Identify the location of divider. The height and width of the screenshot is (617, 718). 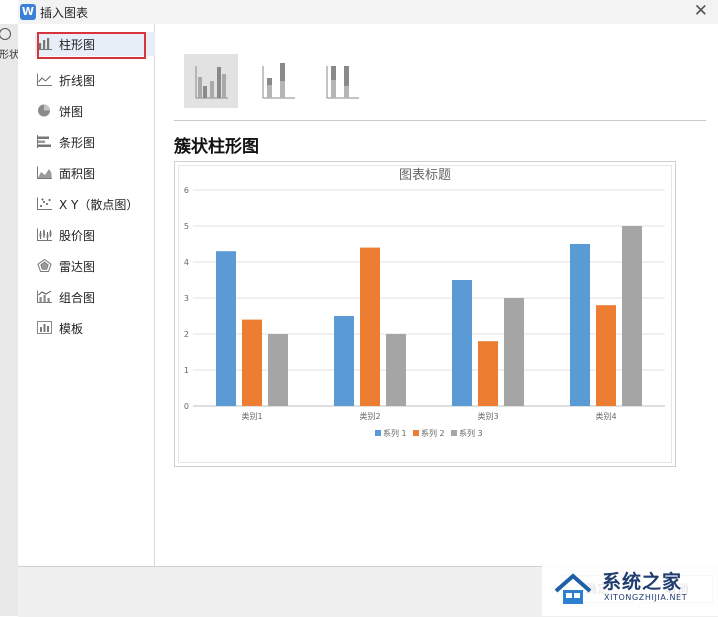
(440, 120).